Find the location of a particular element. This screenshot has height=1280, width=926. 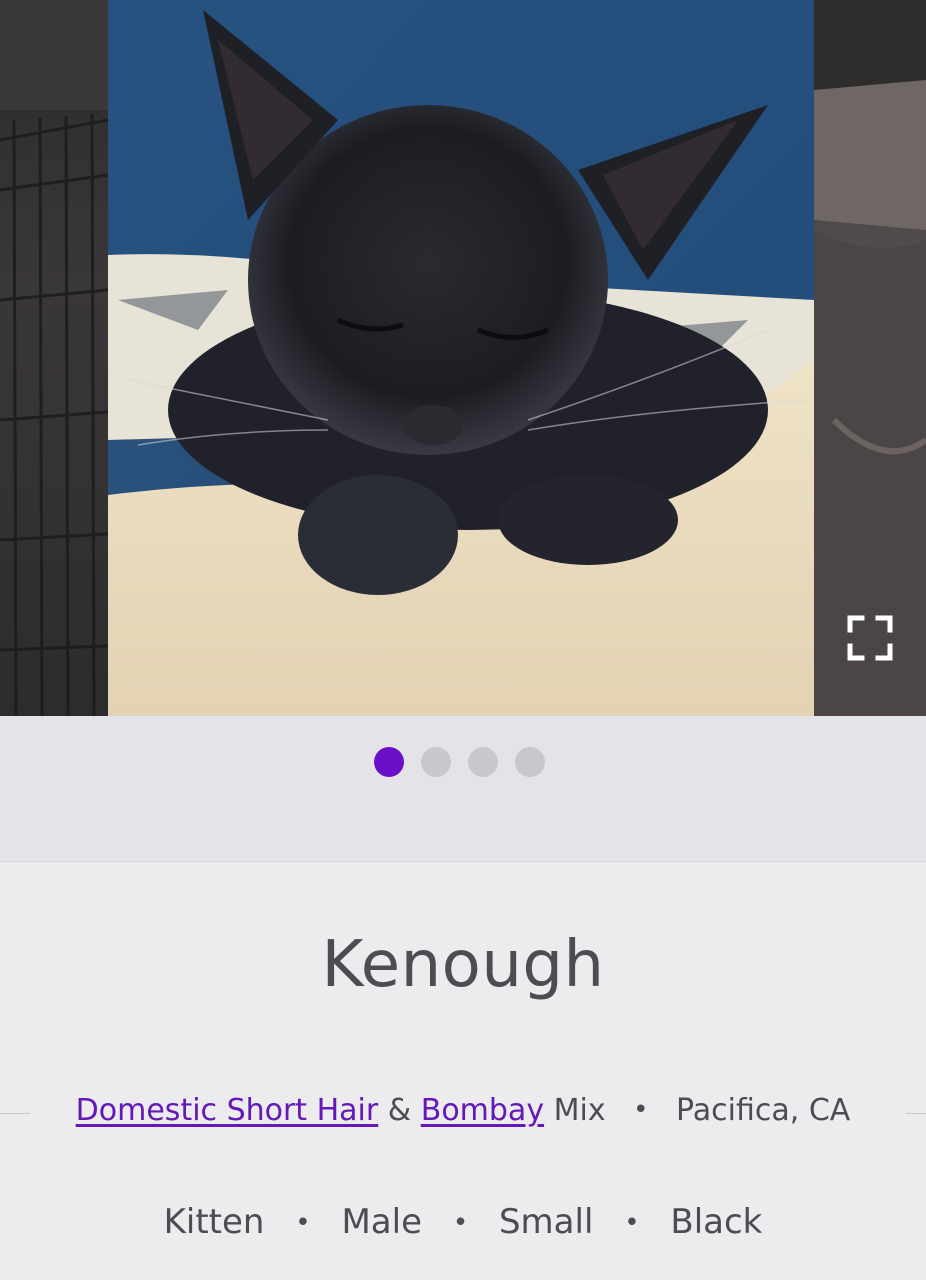

pet-attributes: Kitten • Male • Small • Black is located at coordinates (463, 1222).